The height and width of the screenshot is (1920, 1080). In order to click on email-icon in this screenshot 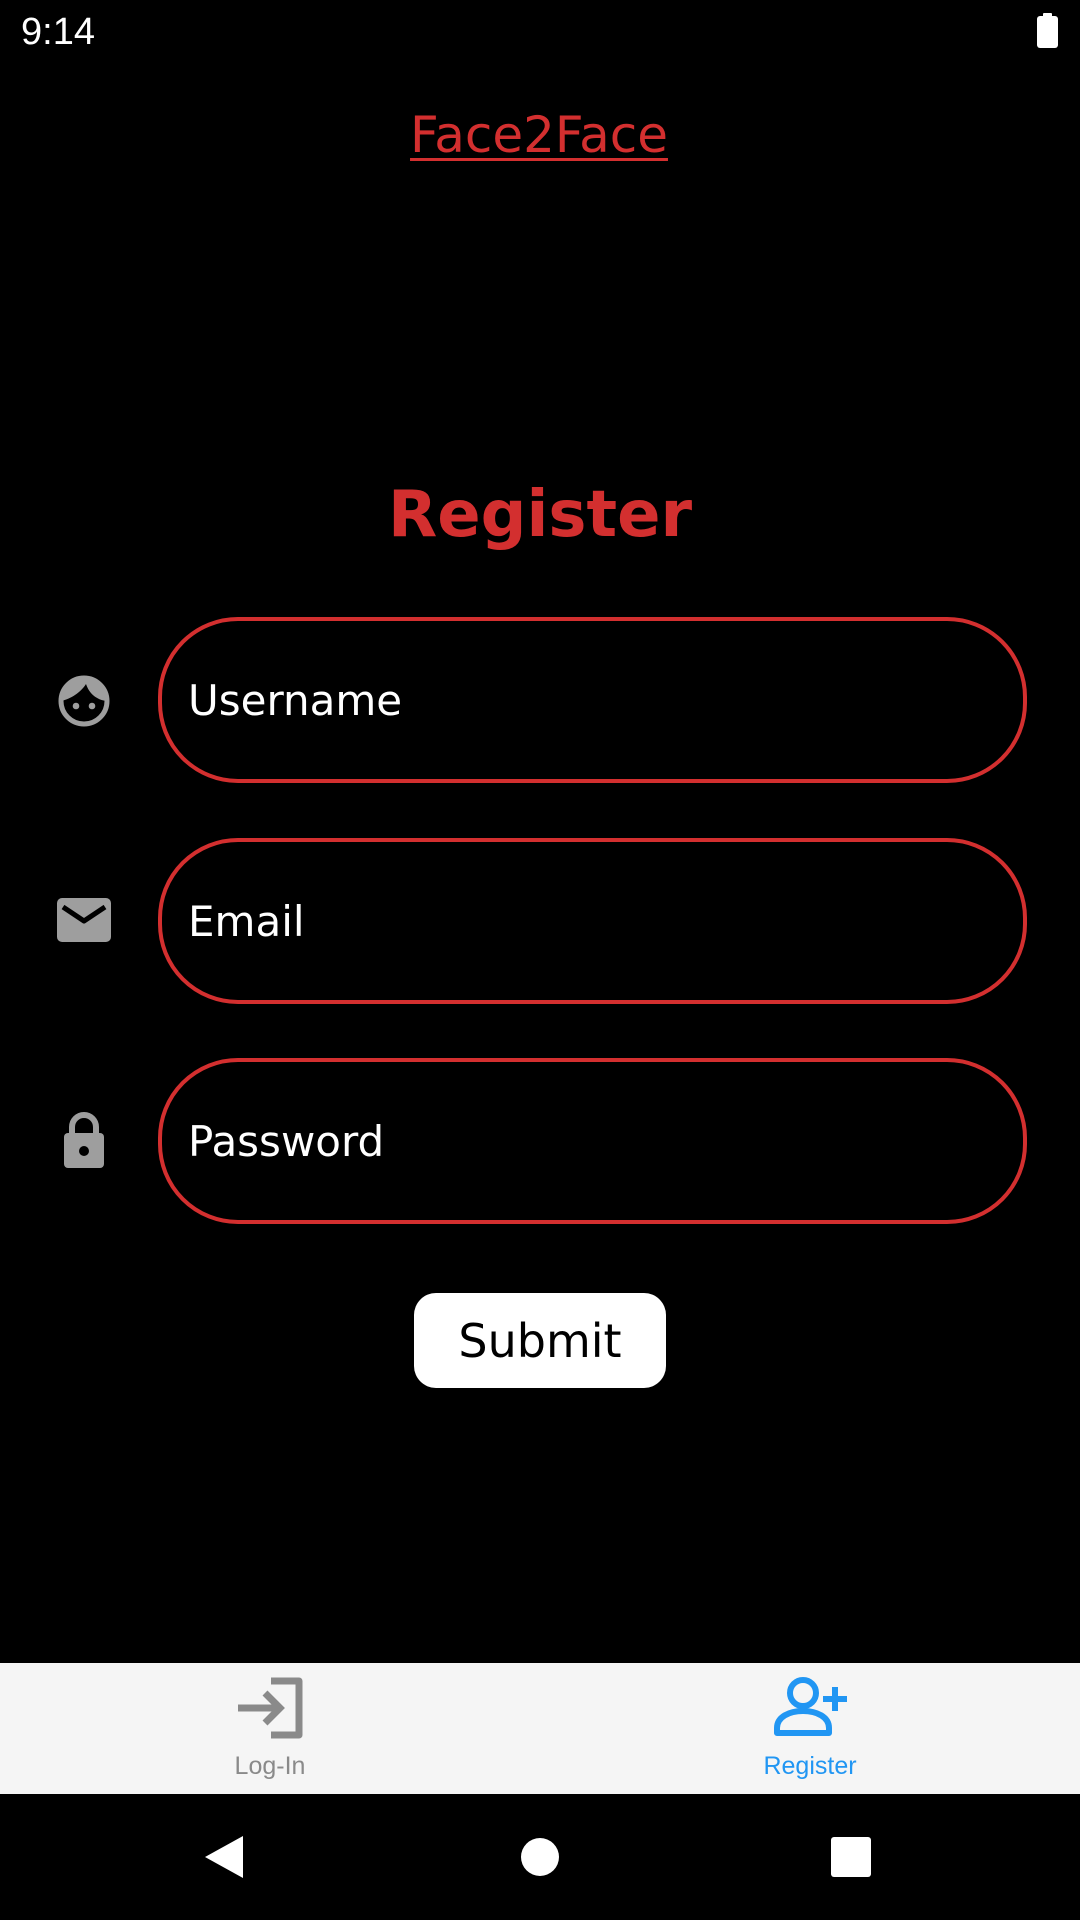, I will do `click(84, 922)`.